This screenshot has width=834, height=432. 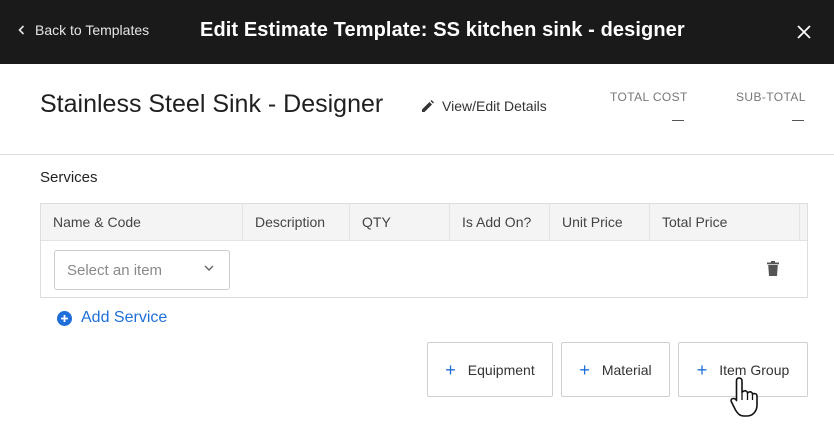 What do you see at coordinates (725, 222) in the screenshot?
I see `column-total-price: Total Price` at bounding box center [725, 222].